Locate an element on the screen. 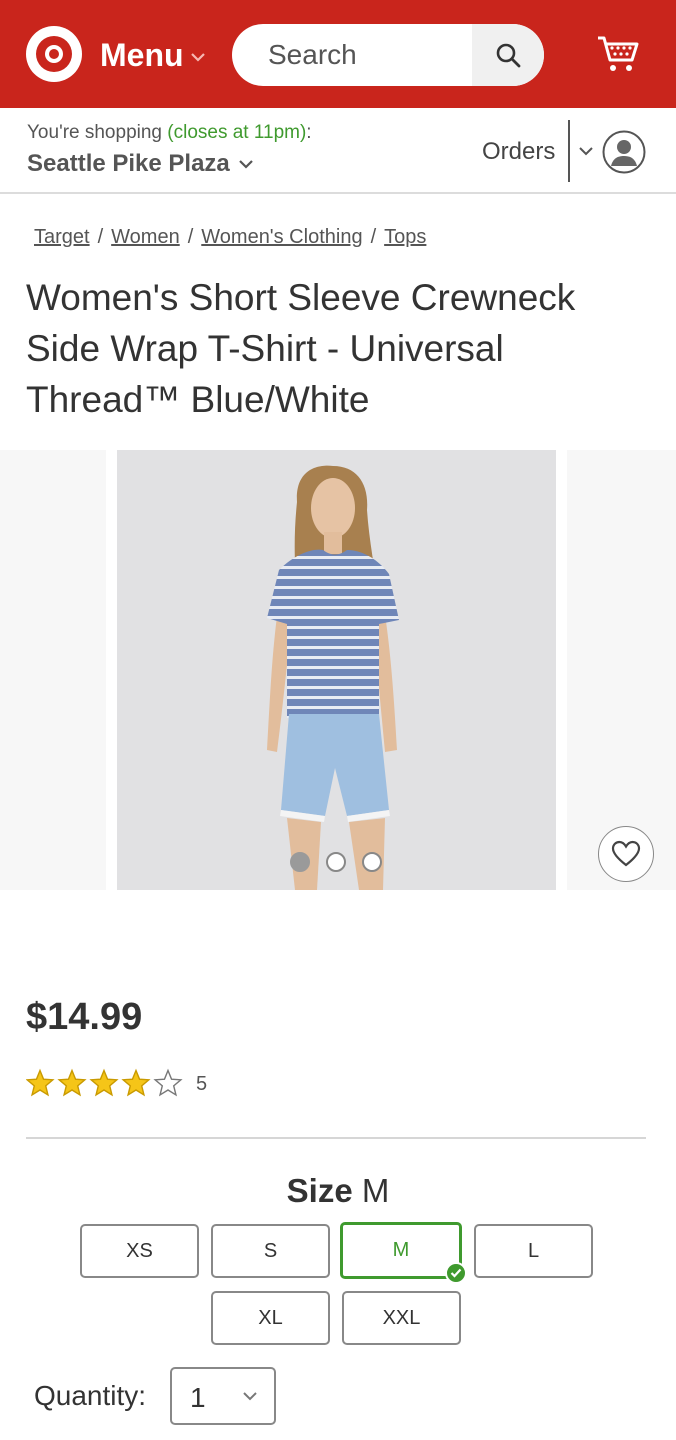 The width and height of the screenshot is (676, 1440). breadcrumb-link: Target is located at coordinates (62, 237).